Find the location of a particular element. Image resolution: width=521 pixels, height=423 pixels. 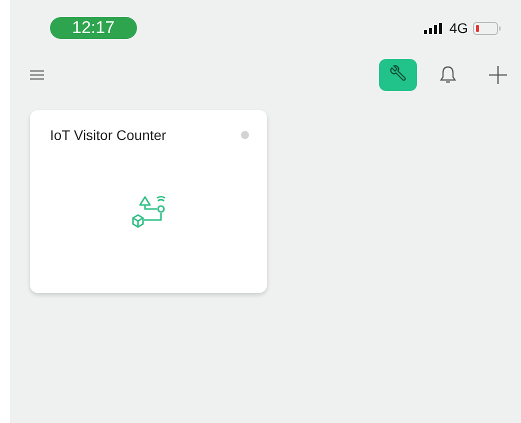

status-time: 12:17 is located at coordinates (93, 28).